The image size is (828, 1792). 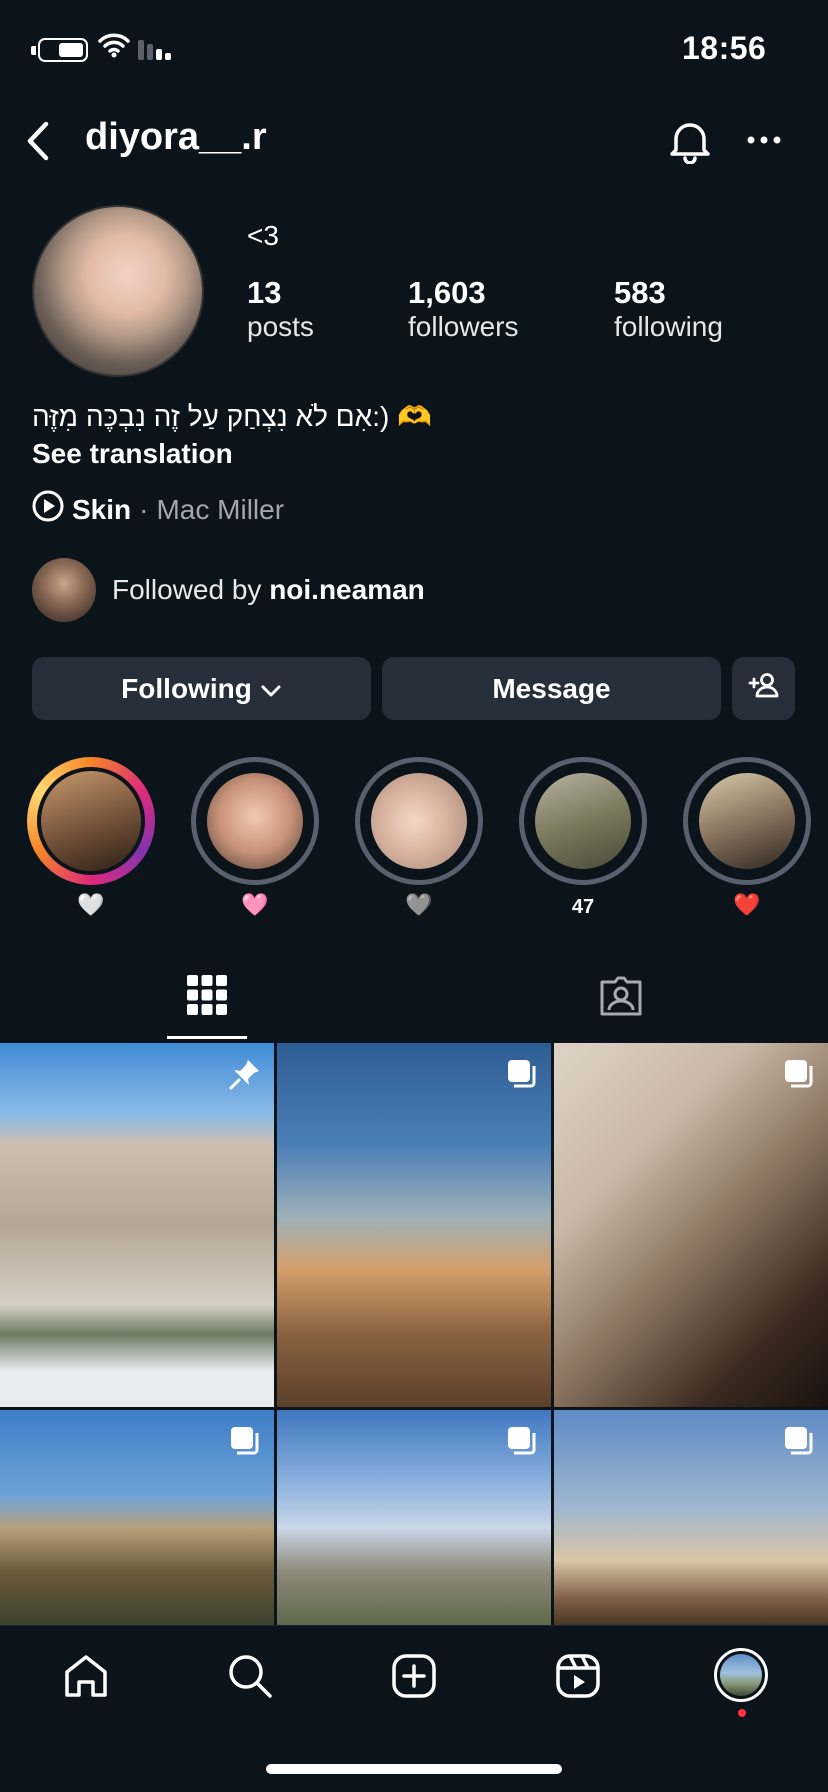 I want to click on music-song: Skin, so click(x=102, y=509).